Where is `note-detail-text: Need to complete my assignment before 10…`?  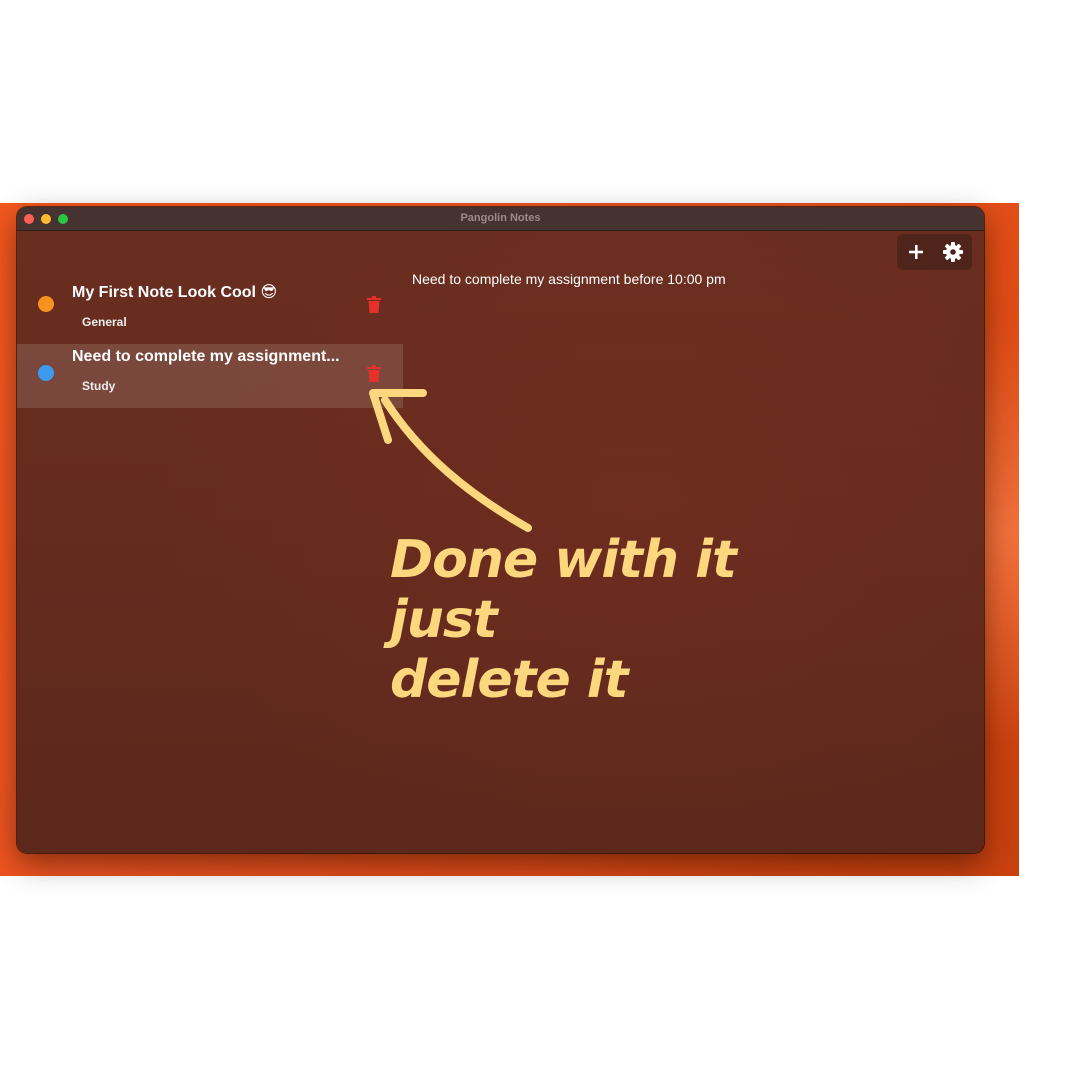 note-detail-text: Need to complete my assignment before 10… is located at coordinates (569, 279).